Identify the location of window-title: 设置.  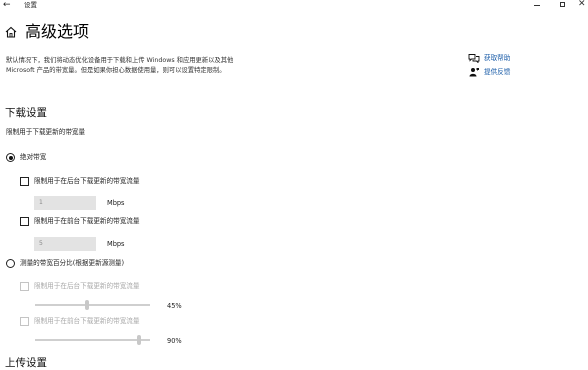
(30, 5).